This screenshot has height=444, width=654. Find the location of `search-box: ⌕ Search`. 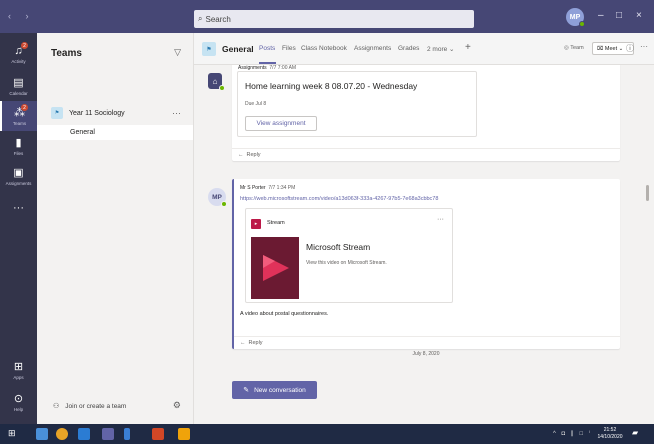

search-box: ⌕ Search is located at coordinates (334, 19).